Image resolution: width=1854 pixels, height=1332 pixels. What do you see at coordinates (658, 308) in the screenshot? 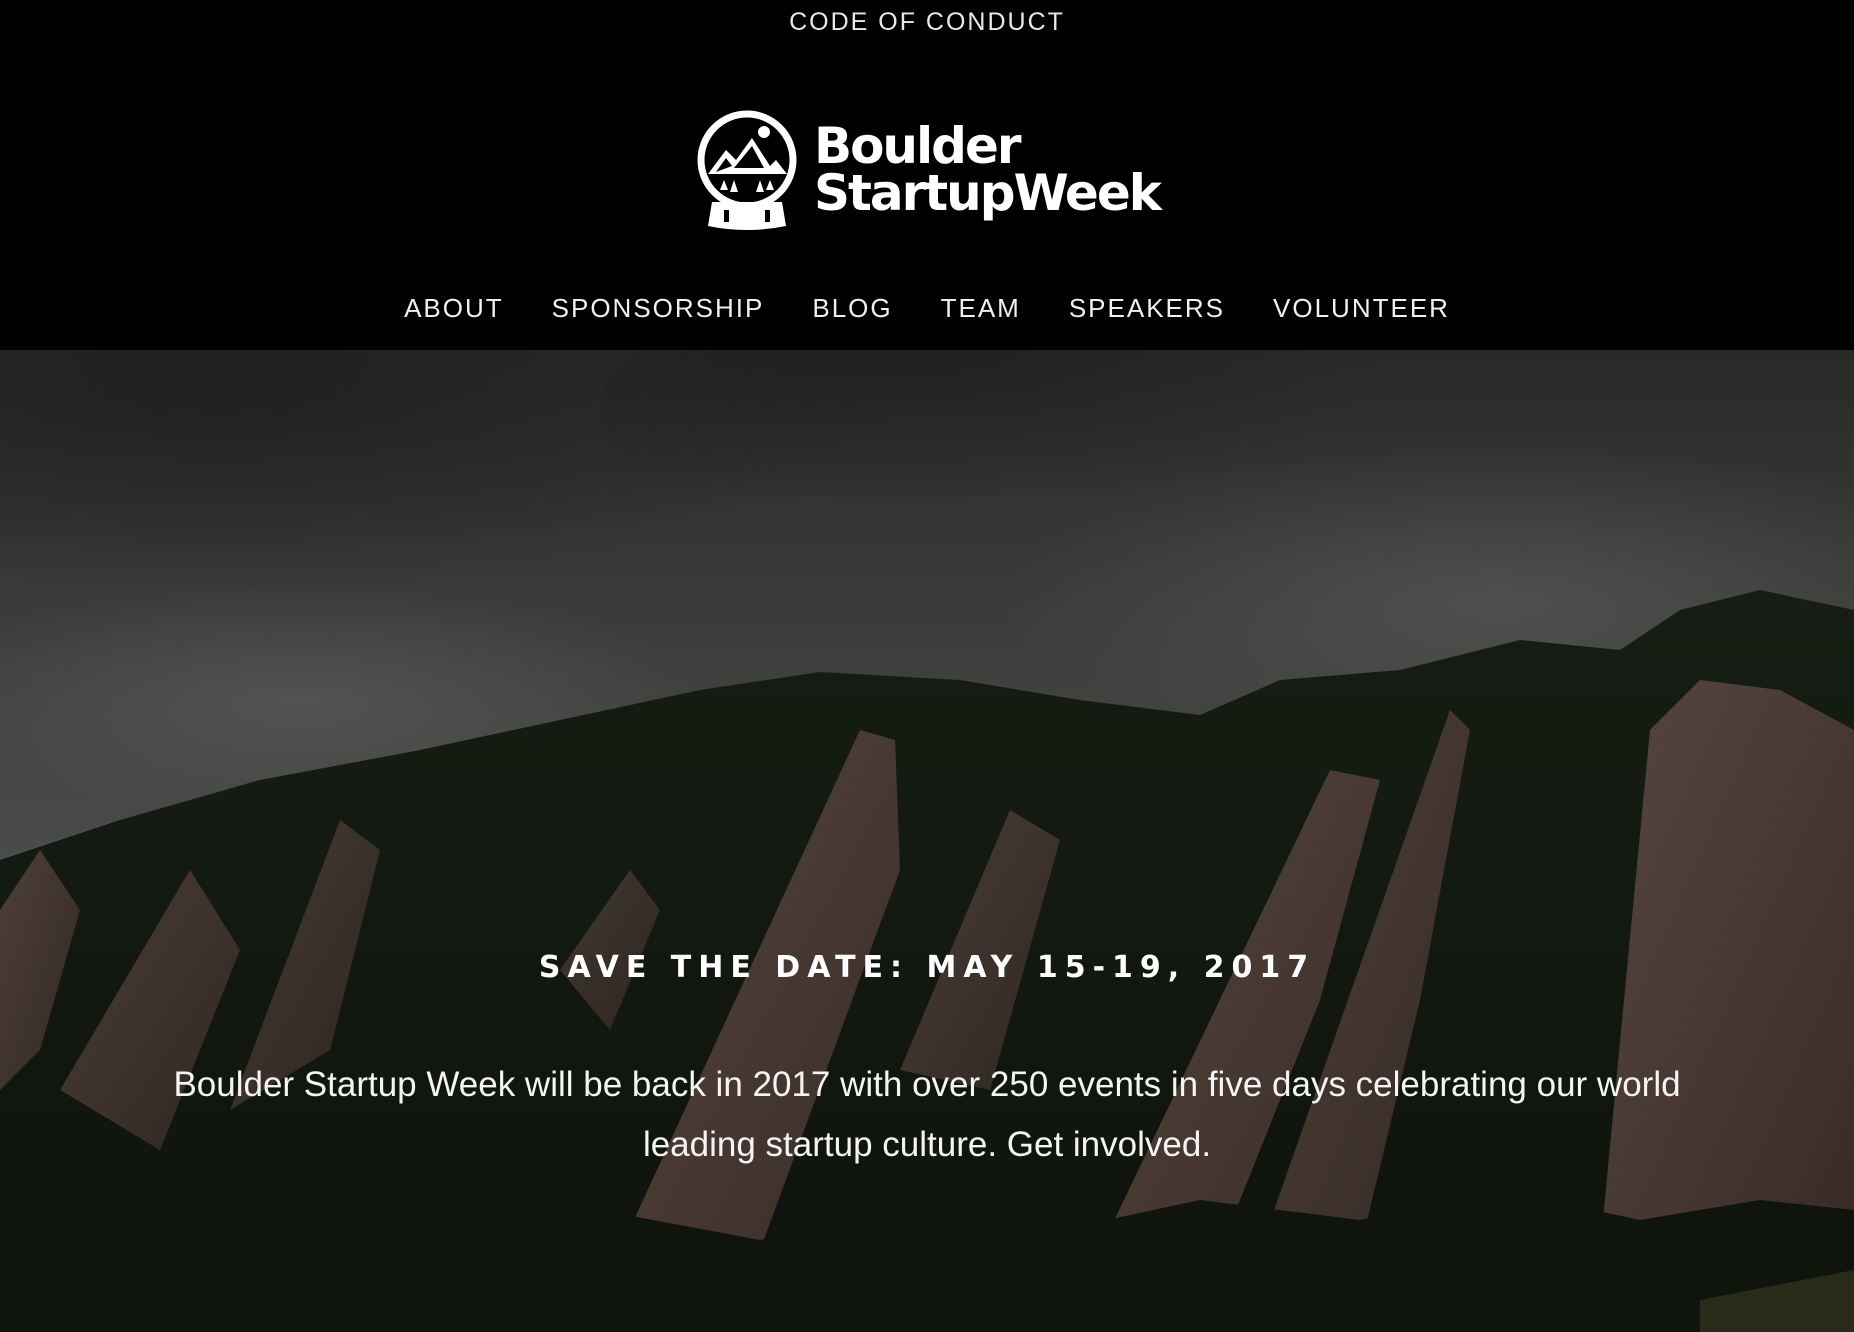
I see `nav-sponsorship: SPONSORSHIP` at bounding box center [658, 308].